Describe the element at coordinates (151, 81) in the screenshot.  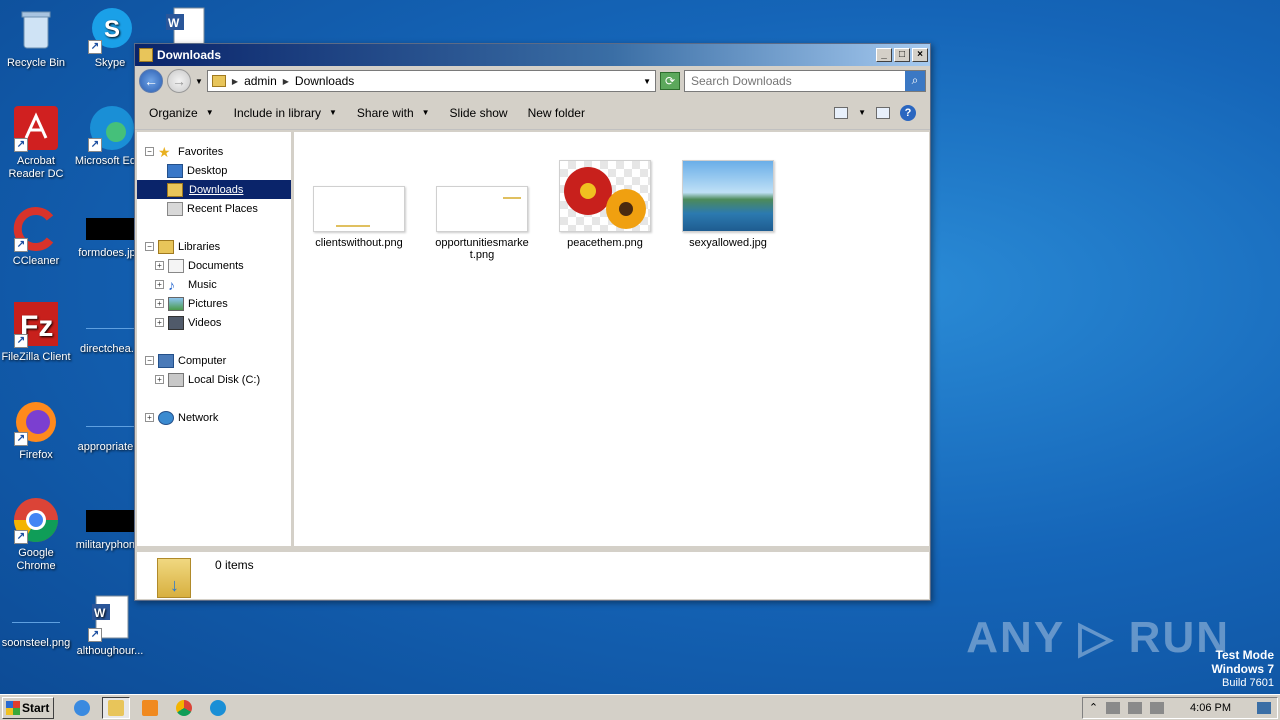
I see `back-button: ←` at that location.